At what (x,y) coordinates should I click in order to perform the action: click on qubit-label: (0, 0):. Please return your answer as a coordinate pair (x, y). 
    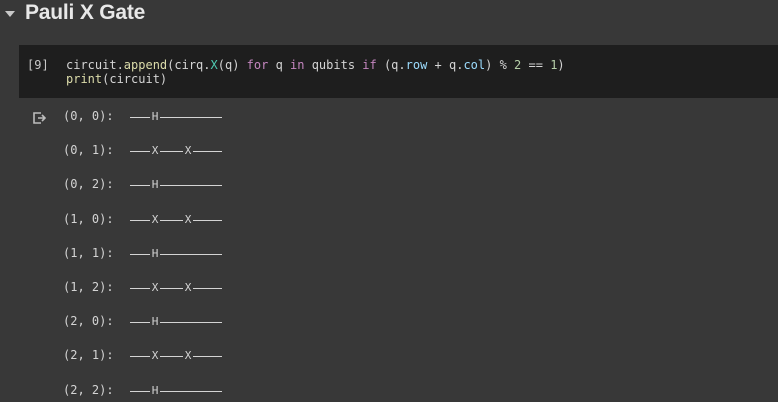
    Looking at the image, I should click on (92, 116).